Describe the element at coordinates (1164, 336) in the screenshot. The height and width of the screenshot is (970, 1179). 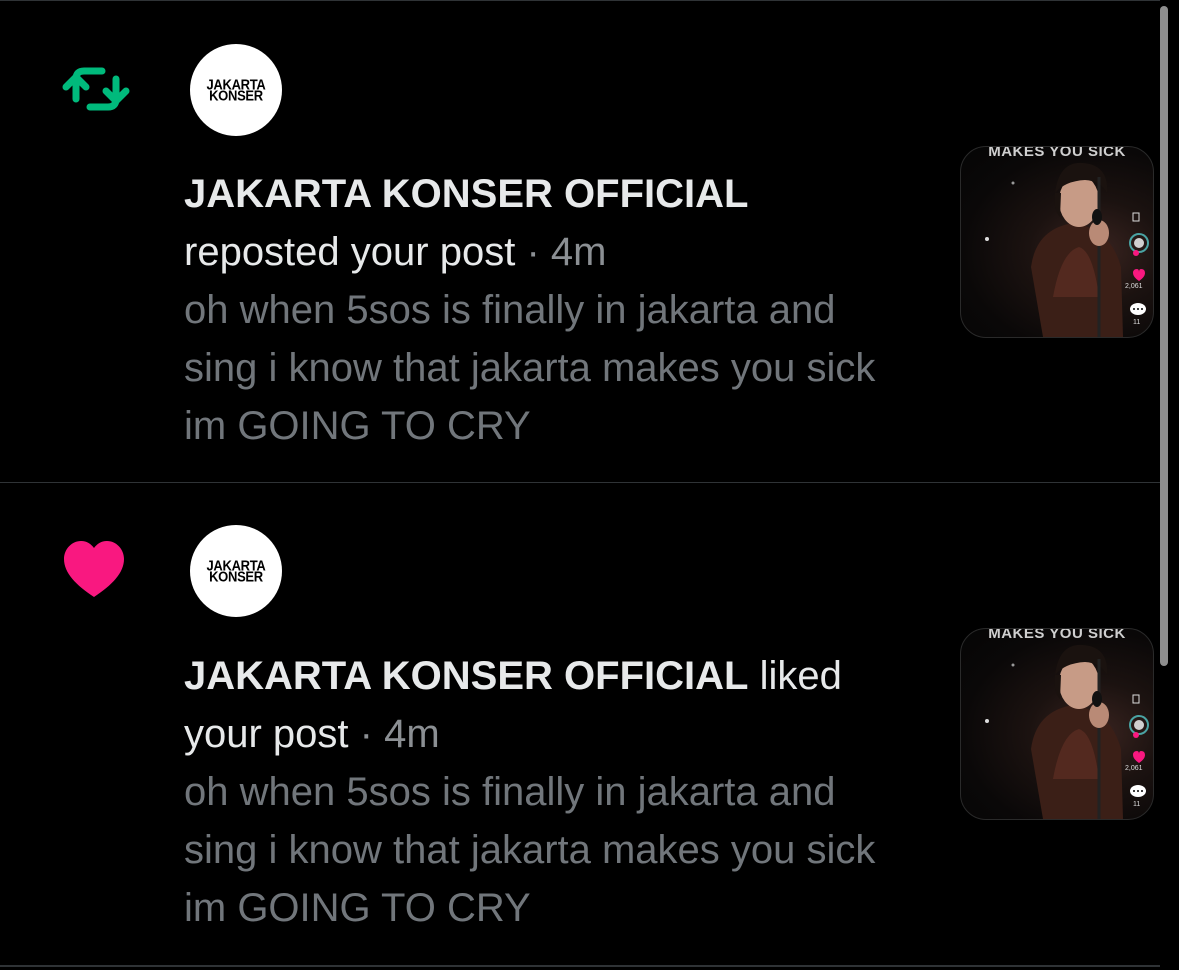
I see `scrollbar` at that location.